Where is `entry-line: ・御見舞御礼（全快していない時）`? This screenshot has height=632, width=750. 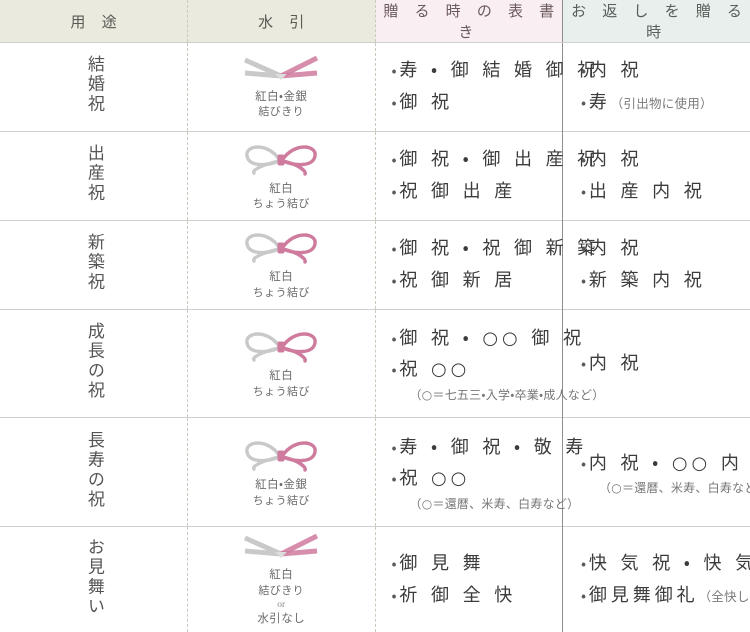 entry-line: ・御見舞御礼（全快していない時） is located at coordinates (665, 596).